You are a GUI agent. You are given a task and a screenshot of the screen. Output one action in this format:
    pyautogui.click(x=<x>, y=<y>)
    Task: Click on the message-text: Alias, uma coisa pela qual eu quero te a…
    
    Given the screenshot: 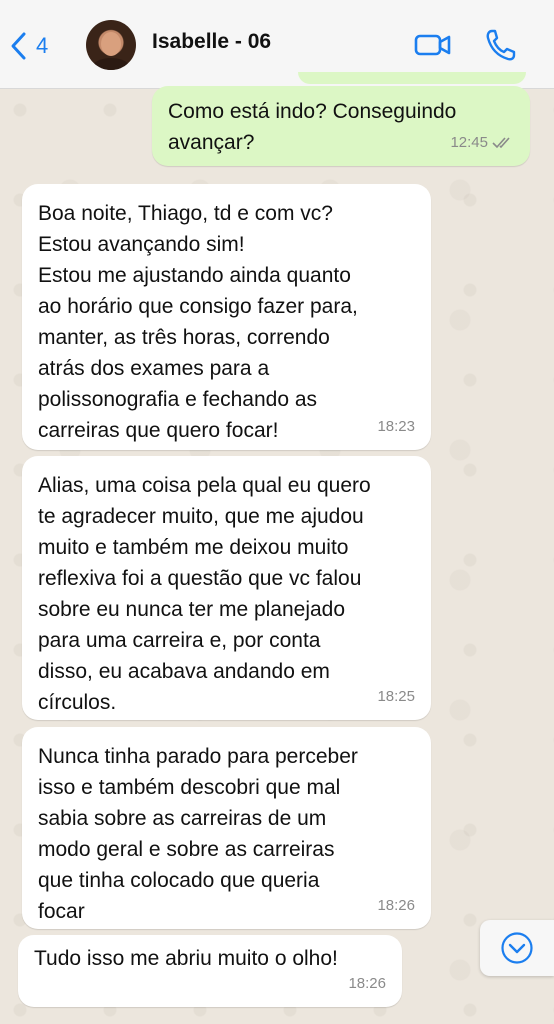 What is the action you would take?
    pyautogui.click(x=204, y=594)
    